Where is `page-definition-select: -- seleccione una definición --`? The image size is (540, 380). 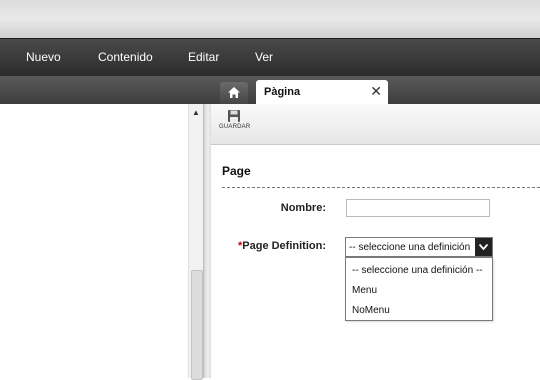 page-definition-select: -- seleccione una definición -- is located at coordinates (419, 247).